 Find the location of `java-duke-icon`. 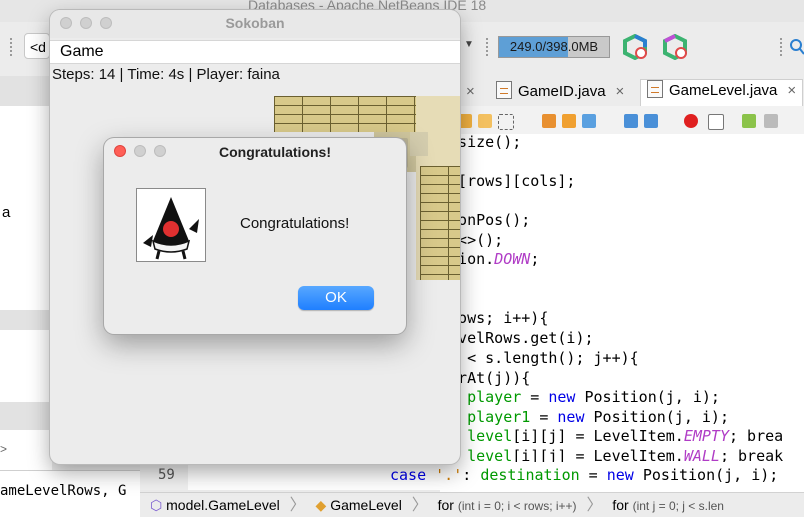

java-duke-icon is located at coordinates (171, 225).